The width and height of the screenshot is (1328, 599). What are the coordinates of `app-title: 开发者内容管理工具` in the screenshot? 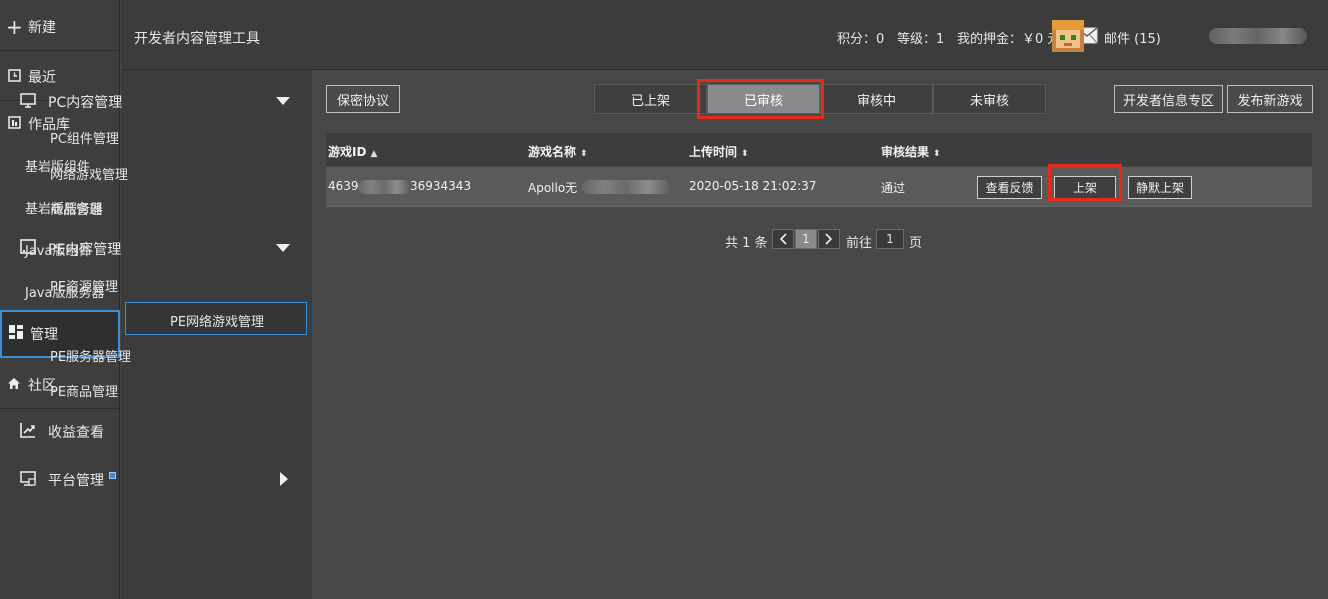 It's located at (197, 39).